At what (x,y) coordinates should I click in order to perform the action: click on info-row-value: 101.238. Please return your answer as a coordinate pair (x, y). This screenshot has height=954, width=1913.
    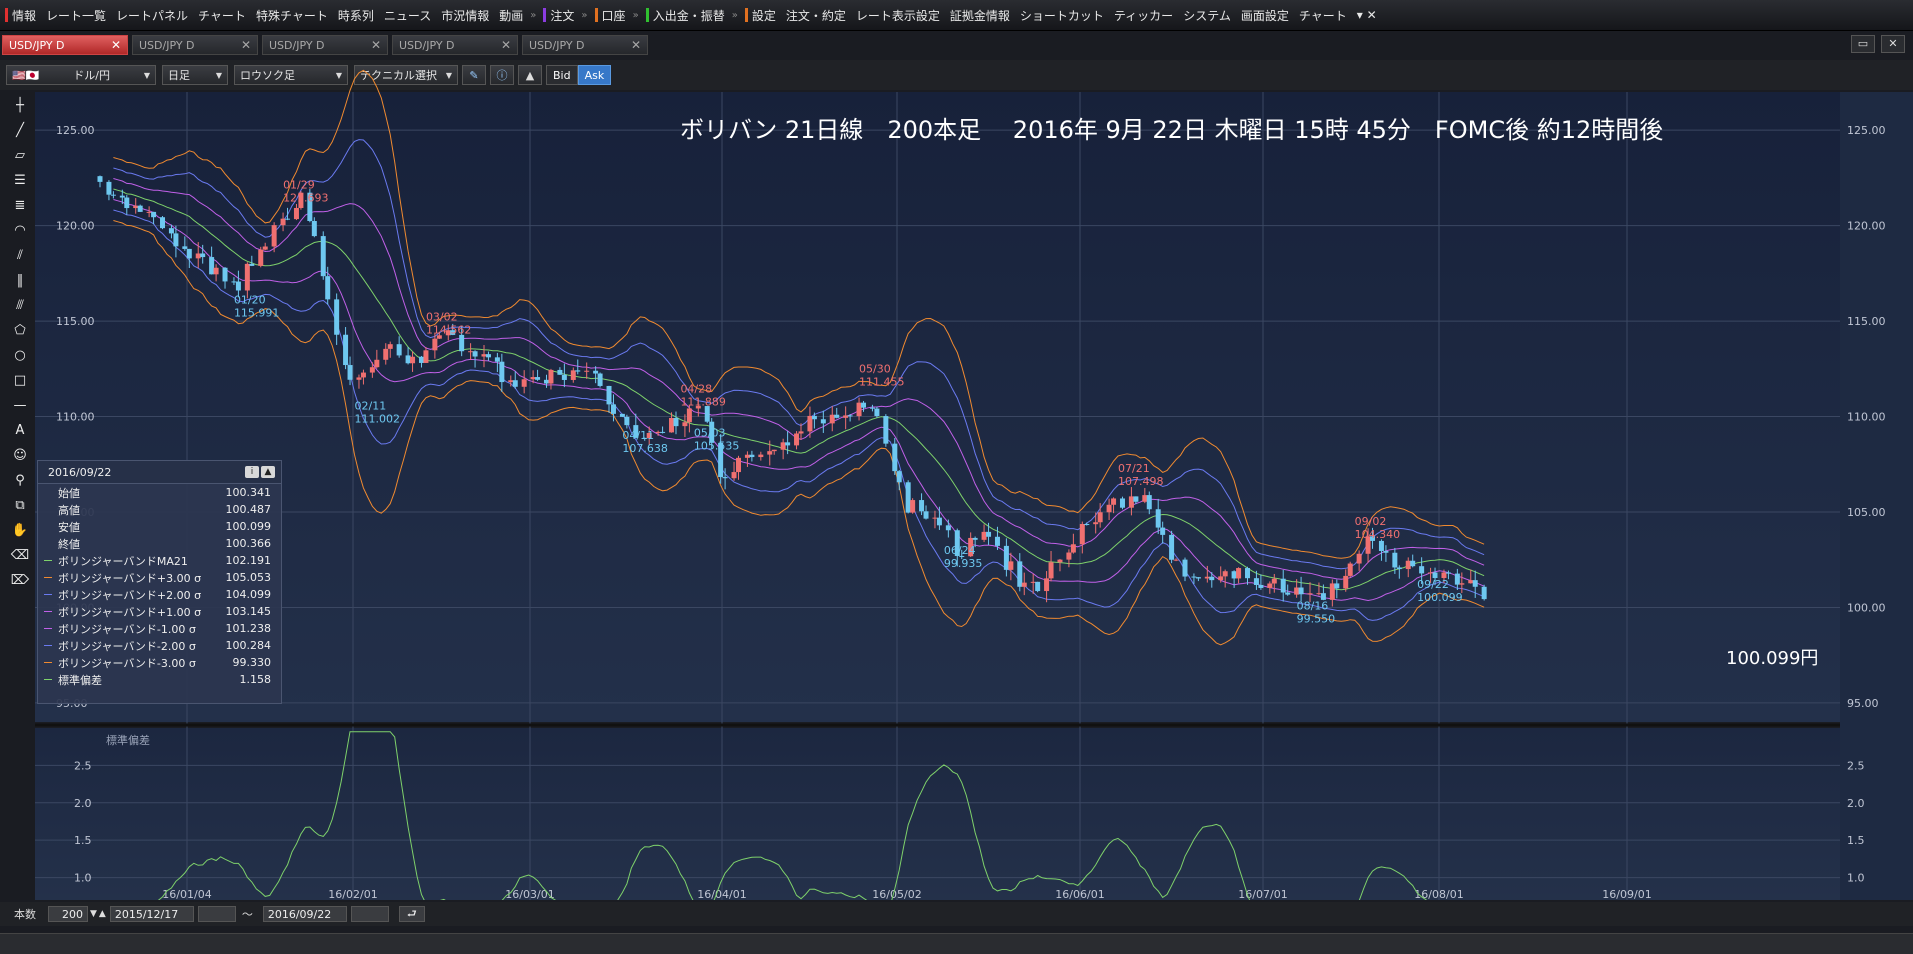
    Looking at the image, I should click on (248, 628).